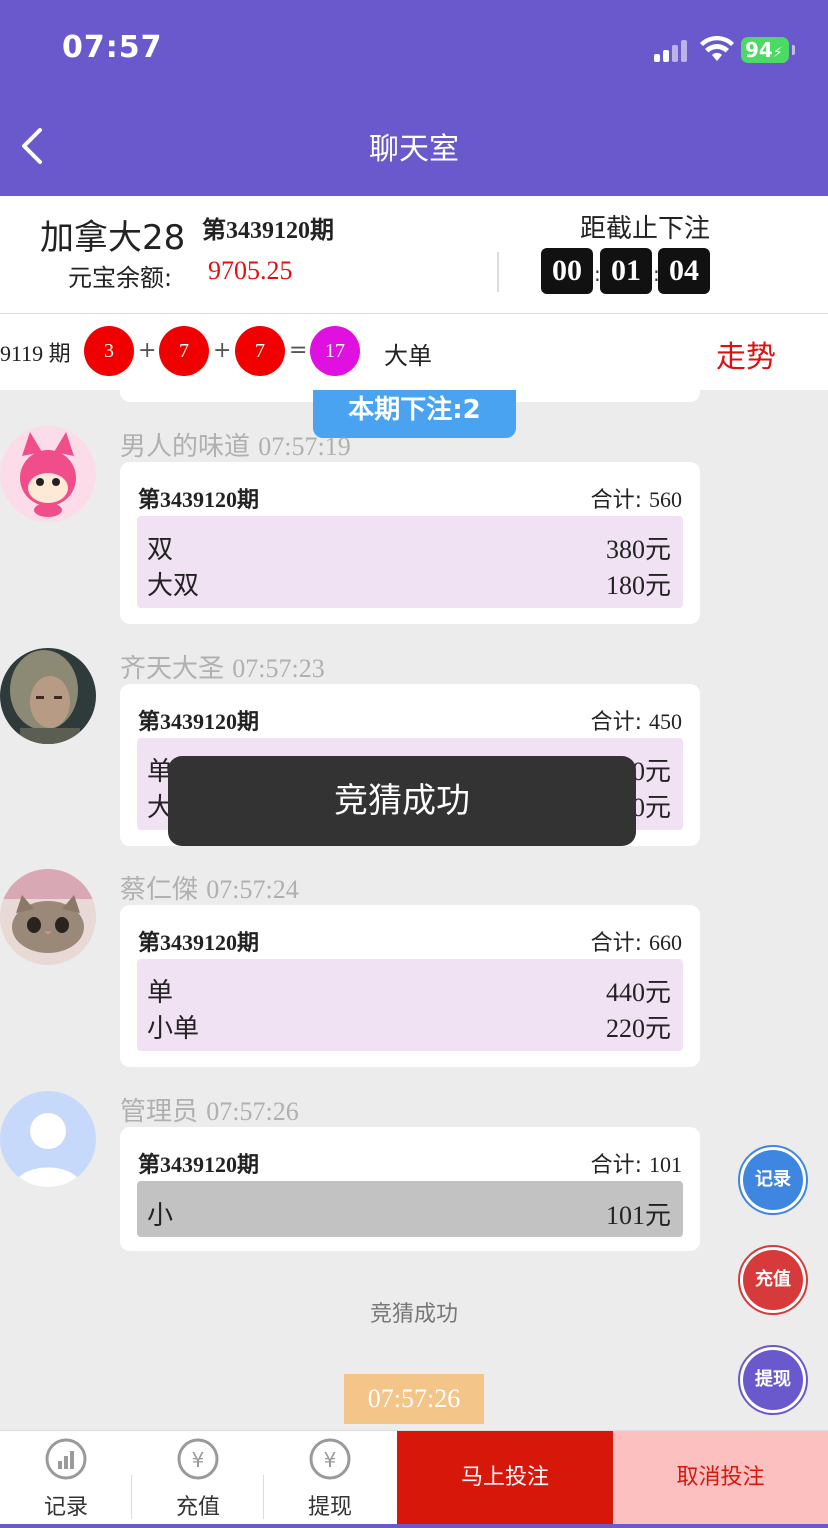 This screenshot has width=828, height=1528. I want to click on username-time: 男人的味道 07:57:19, so click(235, 447).